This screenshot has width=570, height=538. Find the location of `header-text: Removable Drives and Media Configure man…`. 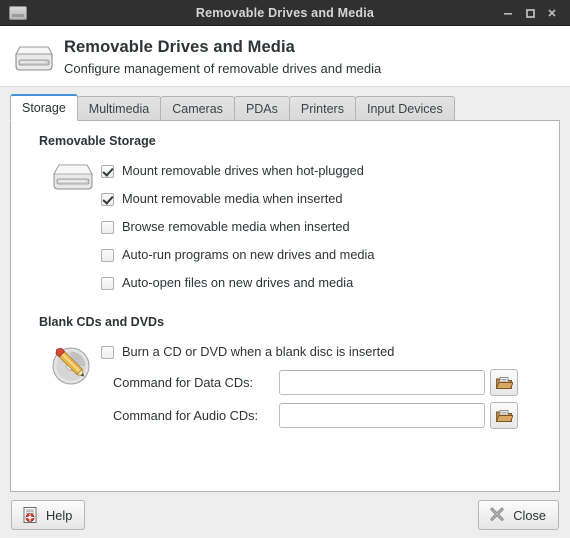

header-text: Removable Drives and Media Configure man… is located at coordinates (222, 56).